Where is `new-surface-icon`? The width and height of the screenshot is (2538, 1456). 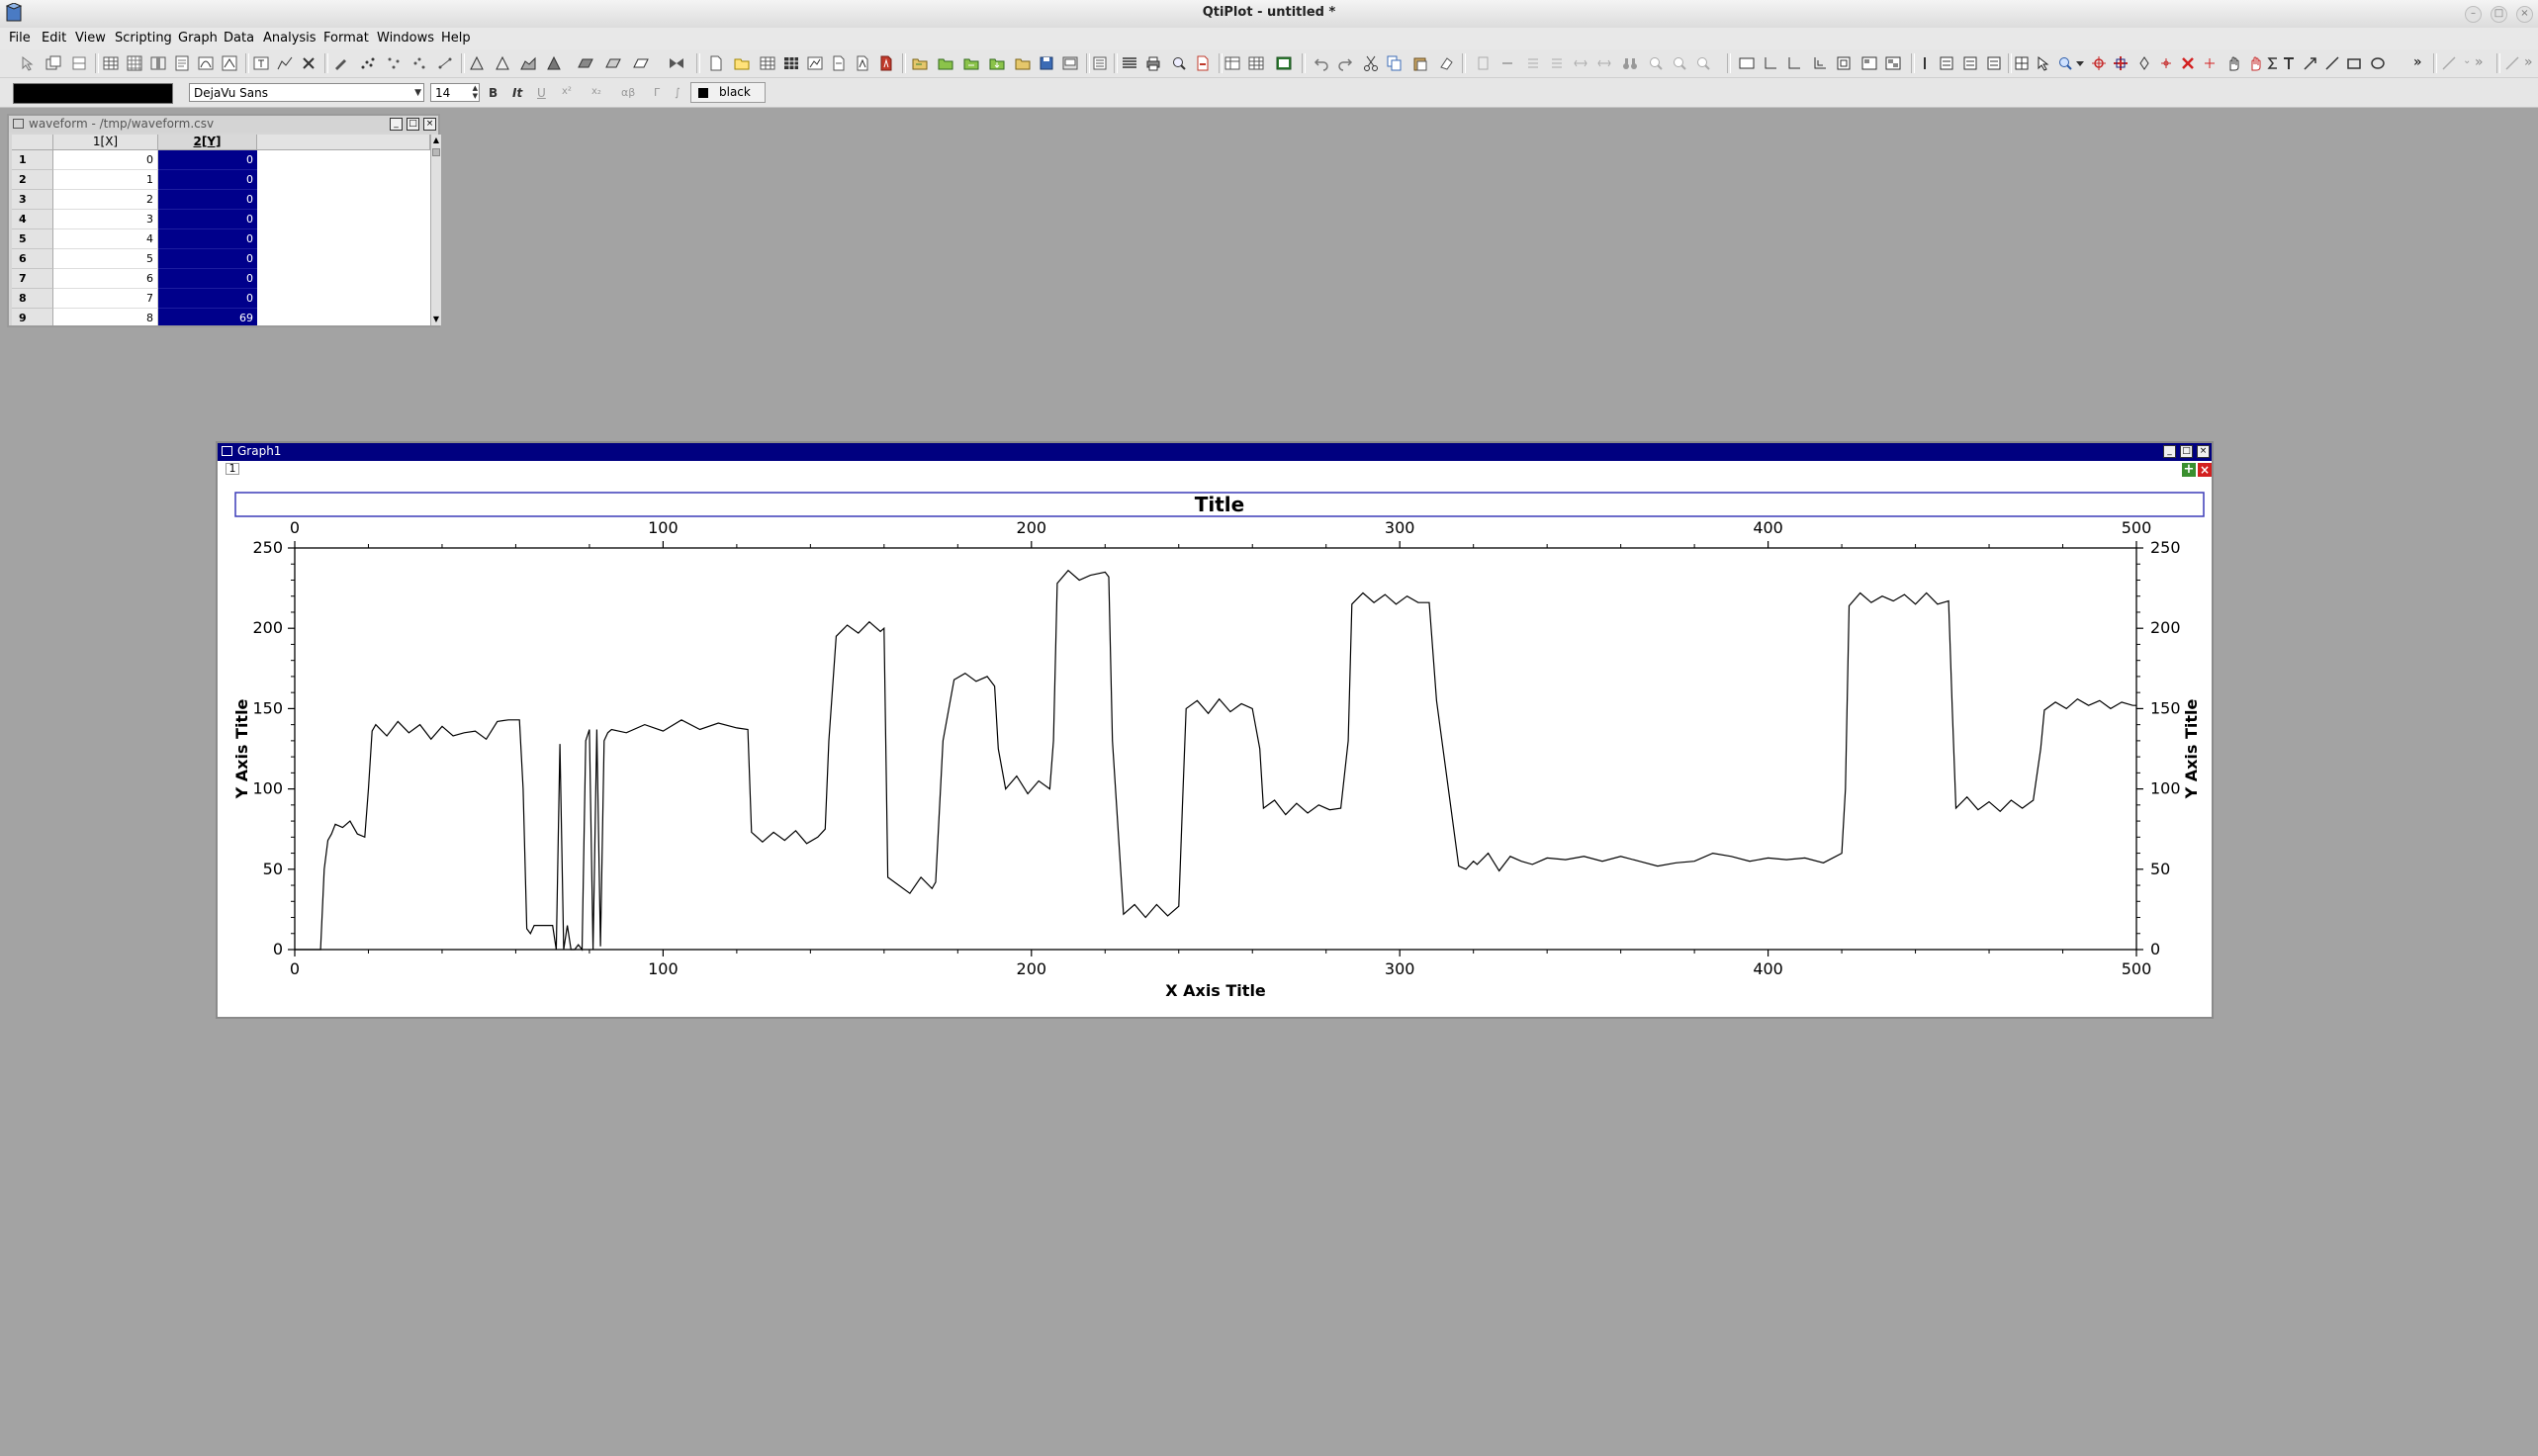 new-surface-icon is located at coordinates (229, 63).